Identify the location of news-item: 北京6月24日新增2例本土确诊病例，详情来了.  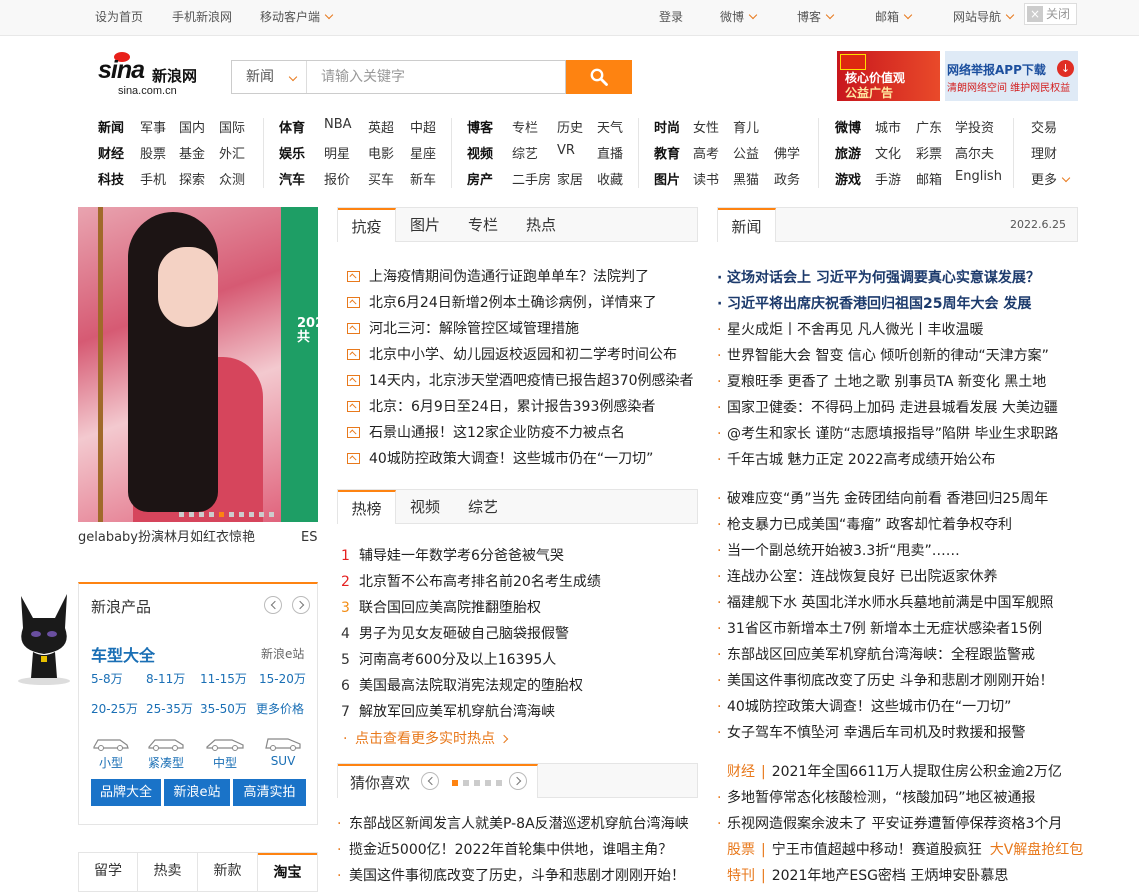
(502, 302).